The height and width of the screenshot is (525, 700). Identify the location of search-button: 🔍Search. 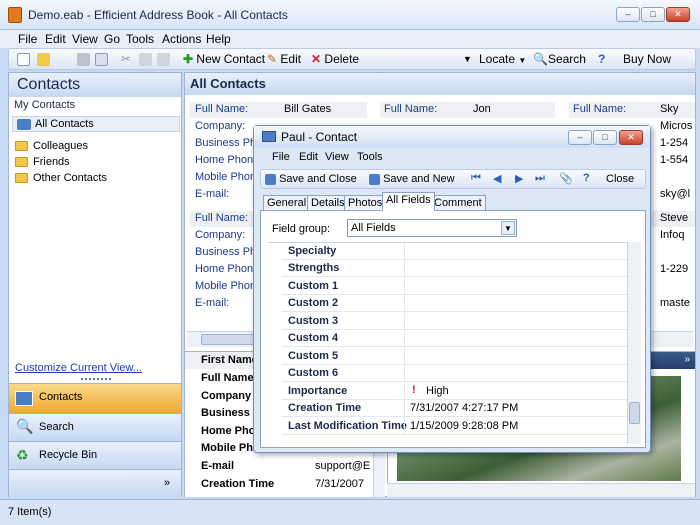
(559, 59).